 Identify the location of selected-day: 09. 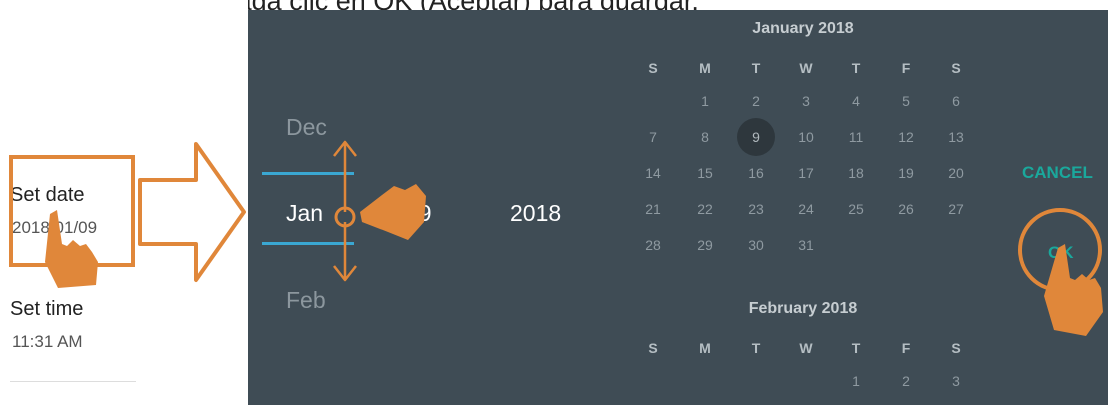
(419, 213).